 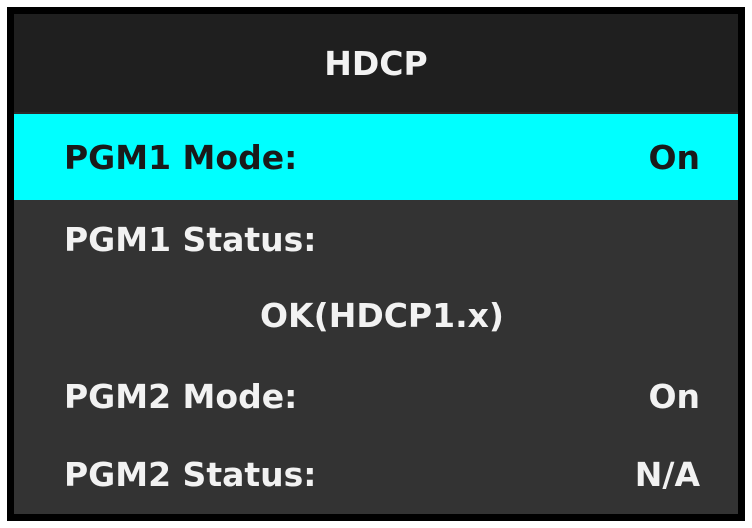 What do you see at coordinates (674, 157) in the screenshot?
I see `pgm1-mode-value: On` at bounding box center [674, 157].